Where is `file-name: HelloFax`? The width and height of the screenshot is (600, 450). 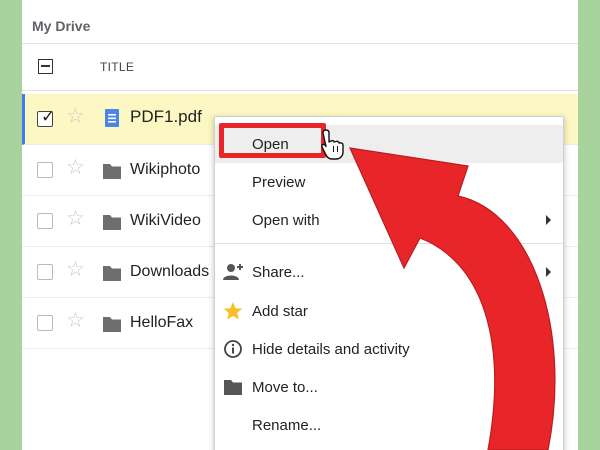 file-name: HelloFax is located at coordinates (161, 323).